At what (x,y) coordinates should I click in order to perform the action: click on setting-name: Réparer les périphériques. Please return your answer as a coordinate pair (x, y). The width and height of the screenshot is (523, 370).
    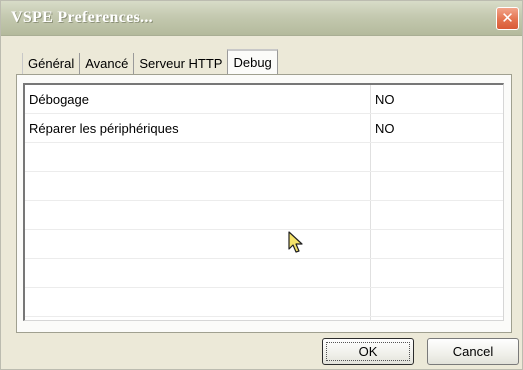
    Looking at the image, I should click on (104, 128).